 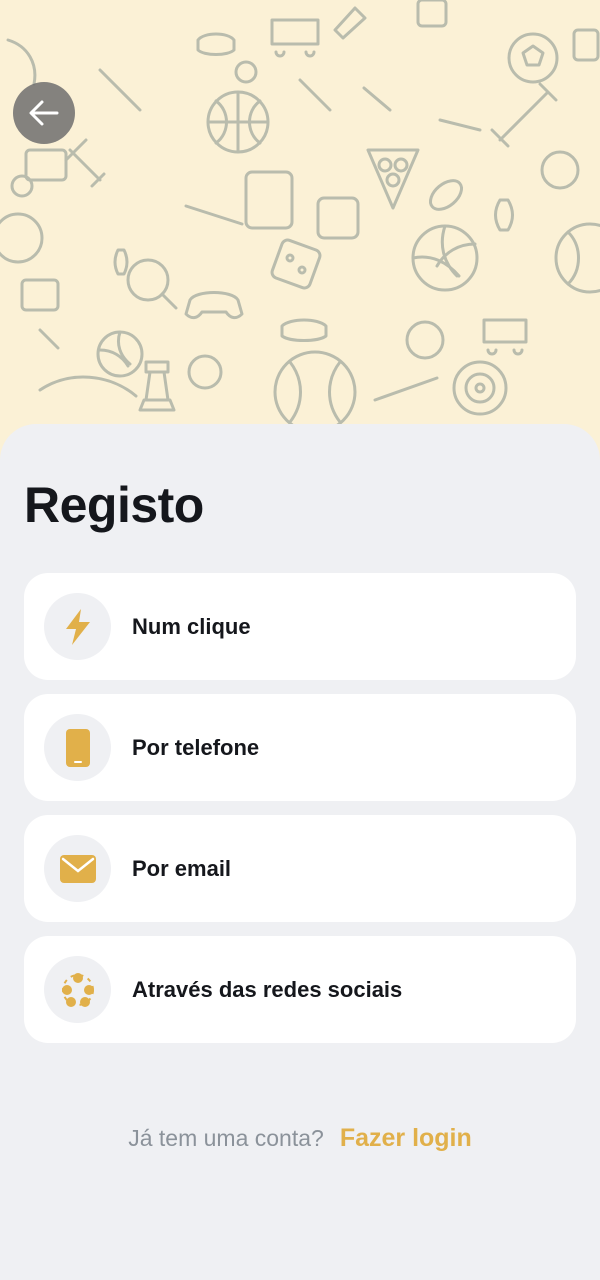 I want to click on phone-icon, so click(x=77, y=747).